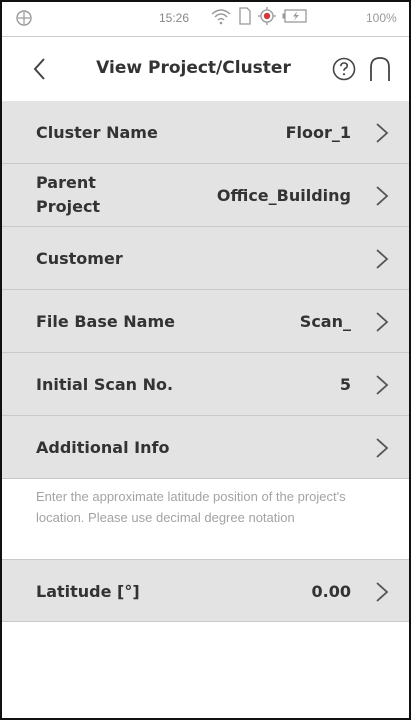 The width and height of the screenshot is (411, 720). What do you see at coordinates (205, 590) in the screenshot?
I see `row-latitude: Latitude [°] 0.00` at bounding box center [205, 590].